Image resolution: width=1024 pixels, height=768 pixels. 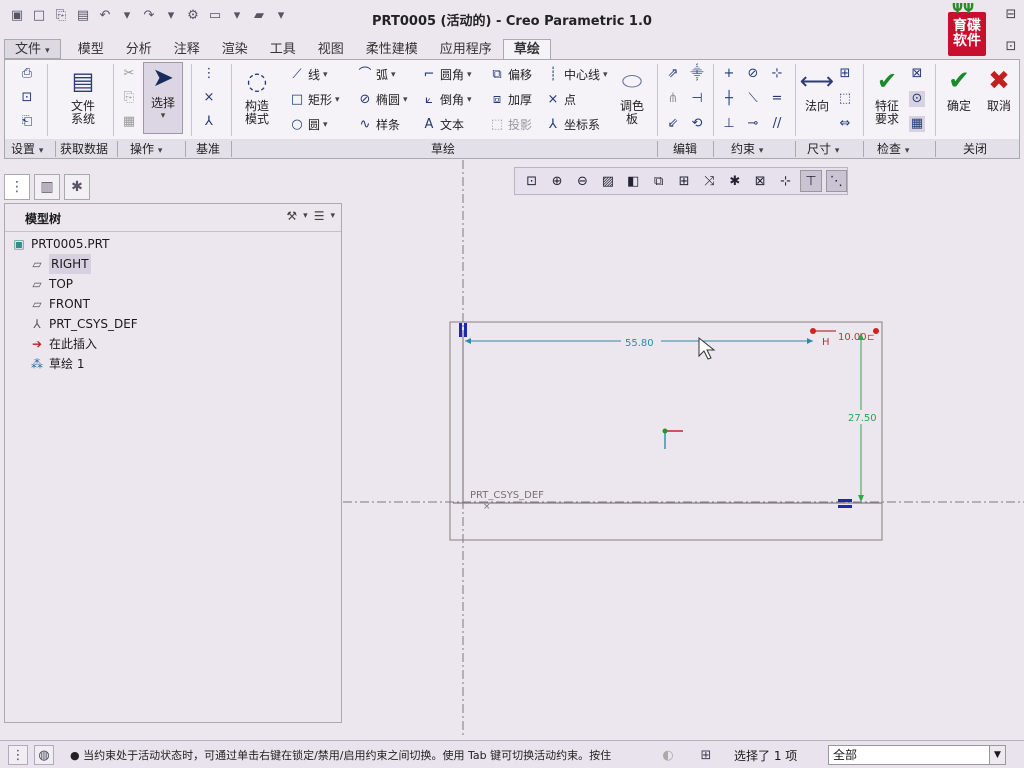 I want to click on file-system-button: ▤ 文件 系统, so click(x=83, y=96).